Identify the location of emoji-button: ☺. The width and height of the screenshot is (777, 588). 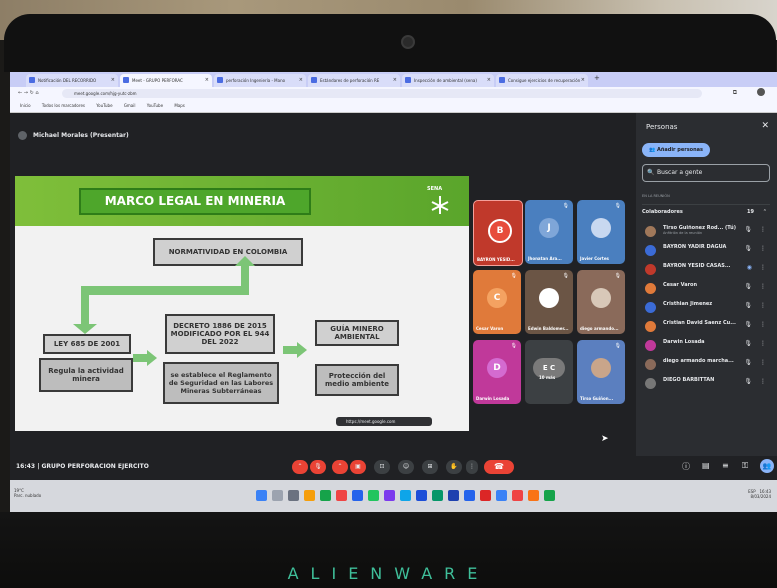
(406, 467).